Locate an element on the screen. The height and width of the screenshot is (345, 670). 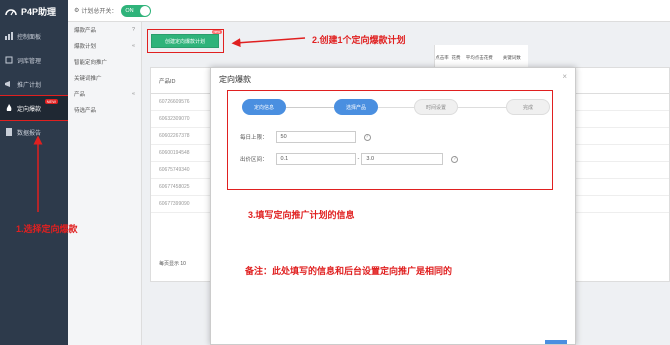
cell-product-id: 60726609576 is located at coordinates (174, 102).